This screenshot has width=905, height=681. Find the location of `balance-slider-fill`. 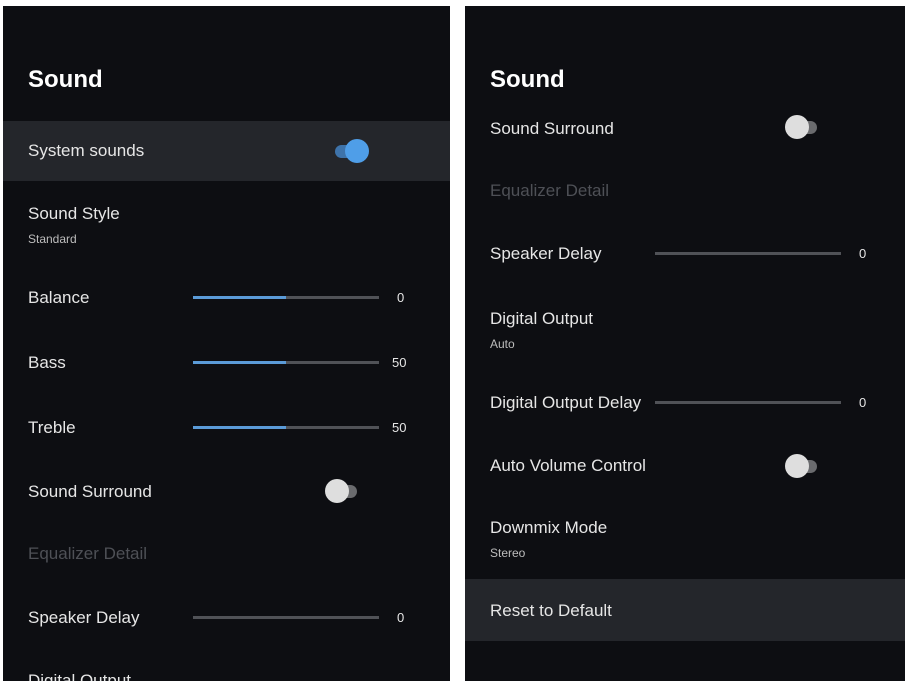

balance-slider-fill is located at coordinates (239, 297).